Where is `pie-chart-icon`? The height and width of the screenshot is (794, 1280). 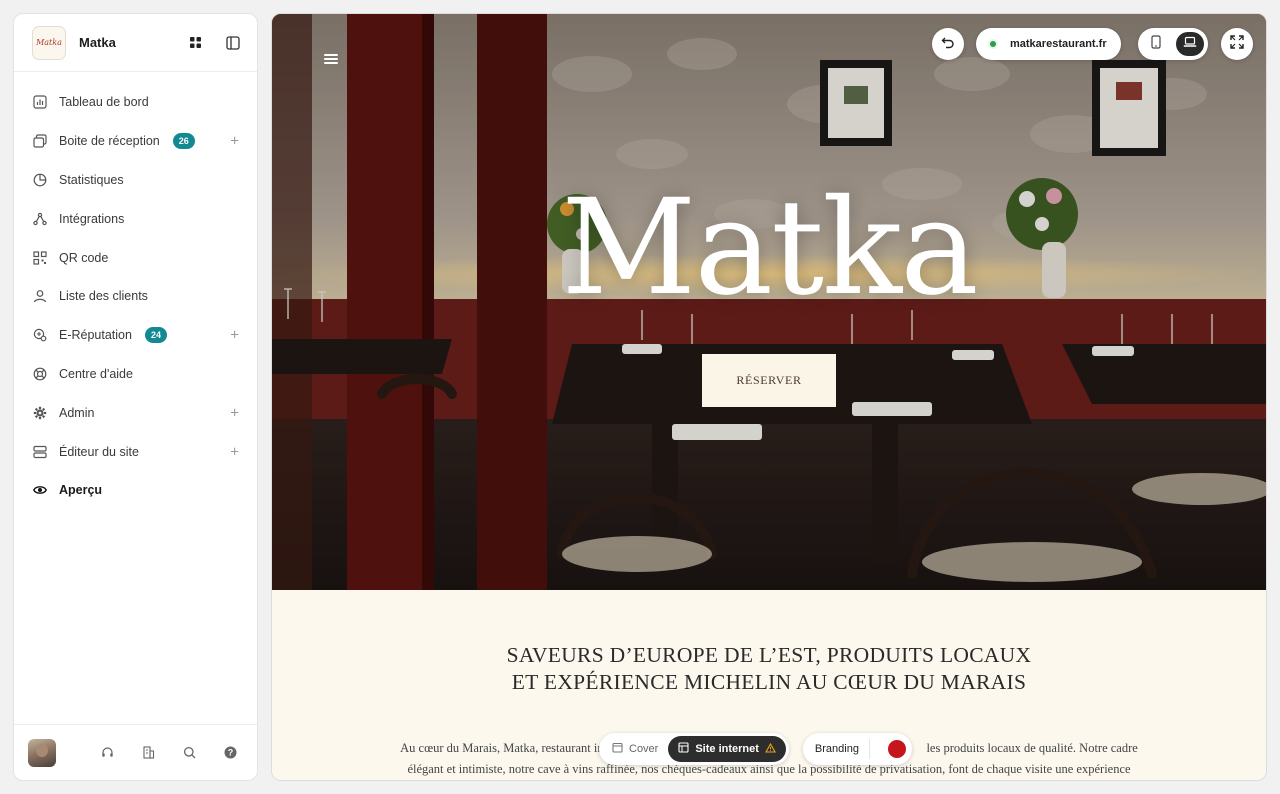 pie-chart-icon is located at coordinates (40, 180).